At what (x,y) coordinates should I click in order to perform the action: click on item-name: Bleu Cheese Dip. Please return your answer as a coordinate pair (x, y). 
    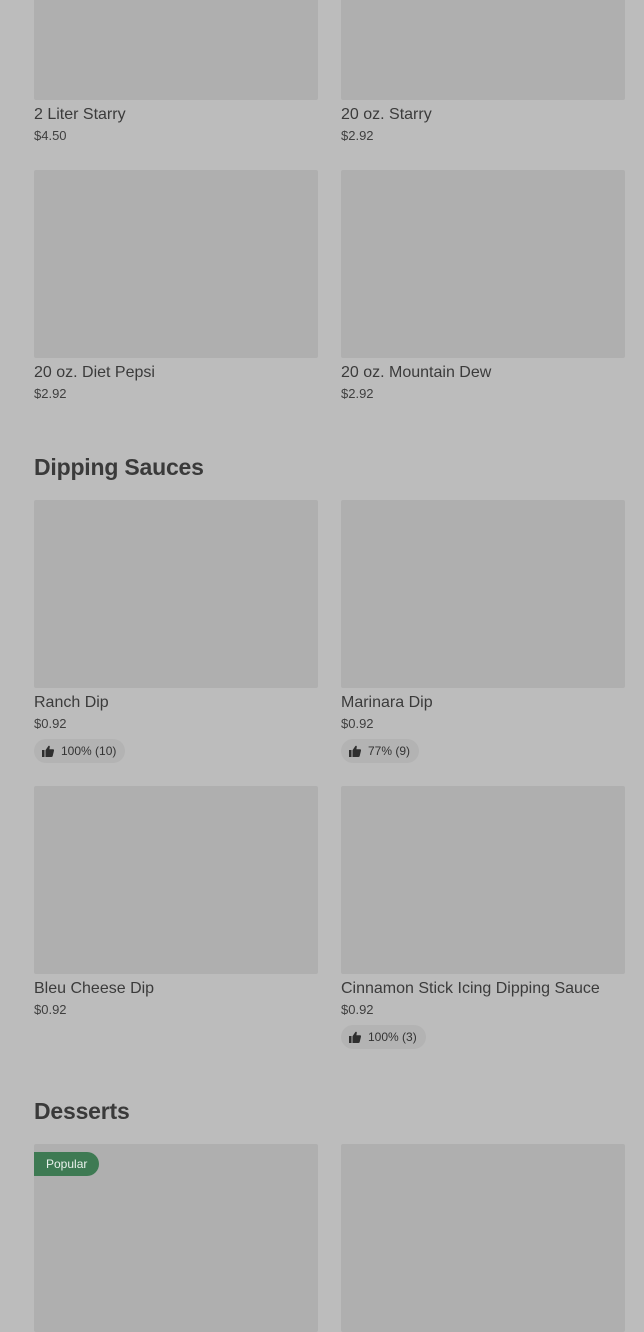
    Looking at the image, I should click on (94, 988).